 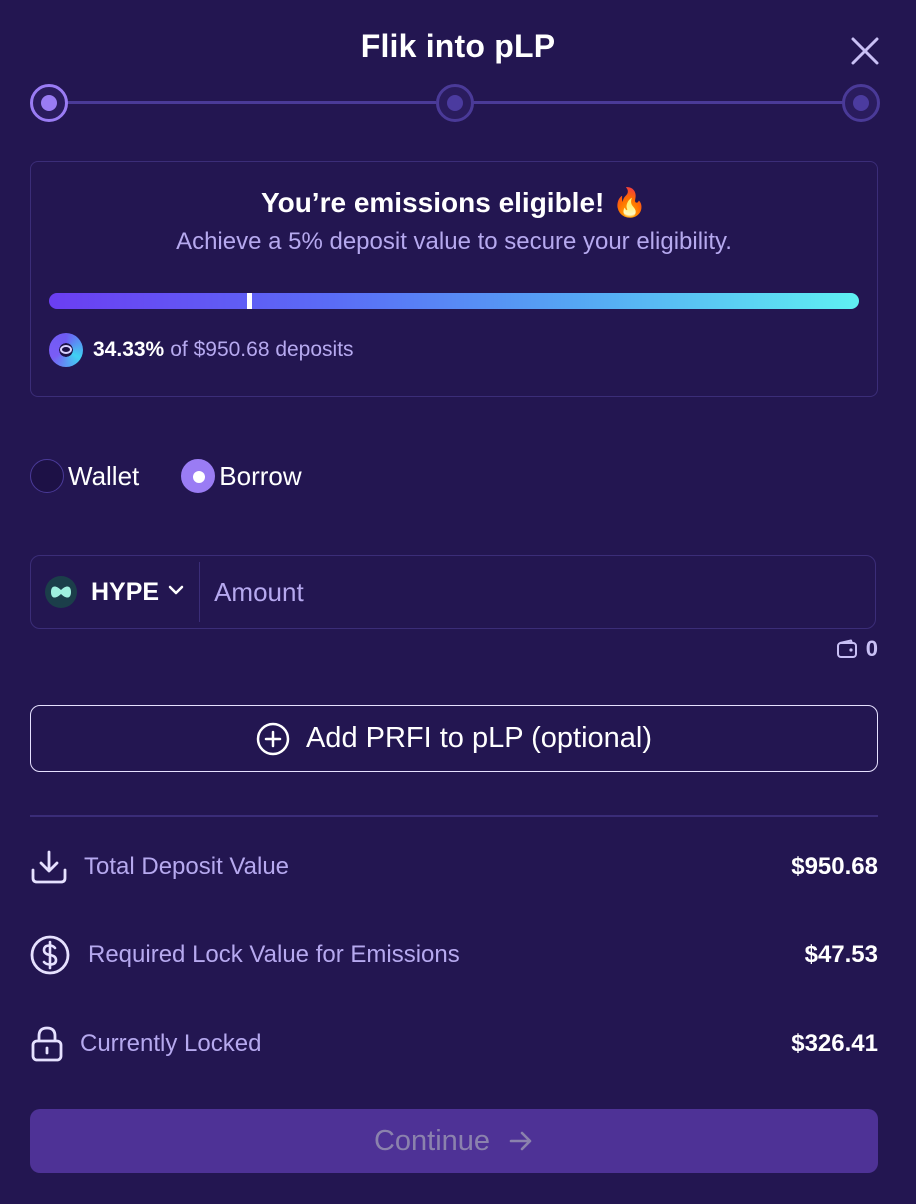 I want to click on radio-wallet, so click(x=47, y=476).